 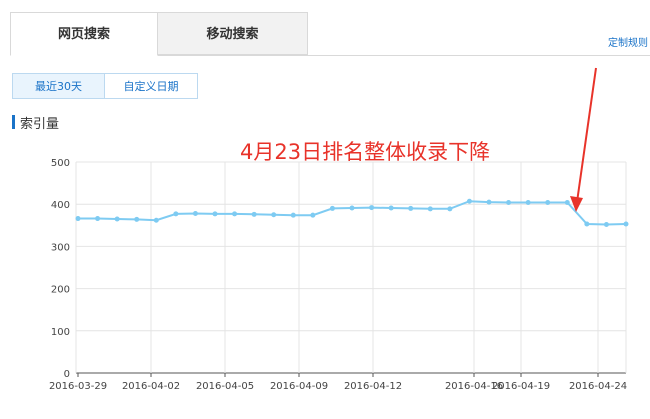 What do you see at coordinates (60, 332) in the screenshot?
I see `y-tick-label: 100` at bounding box center [60, 332].